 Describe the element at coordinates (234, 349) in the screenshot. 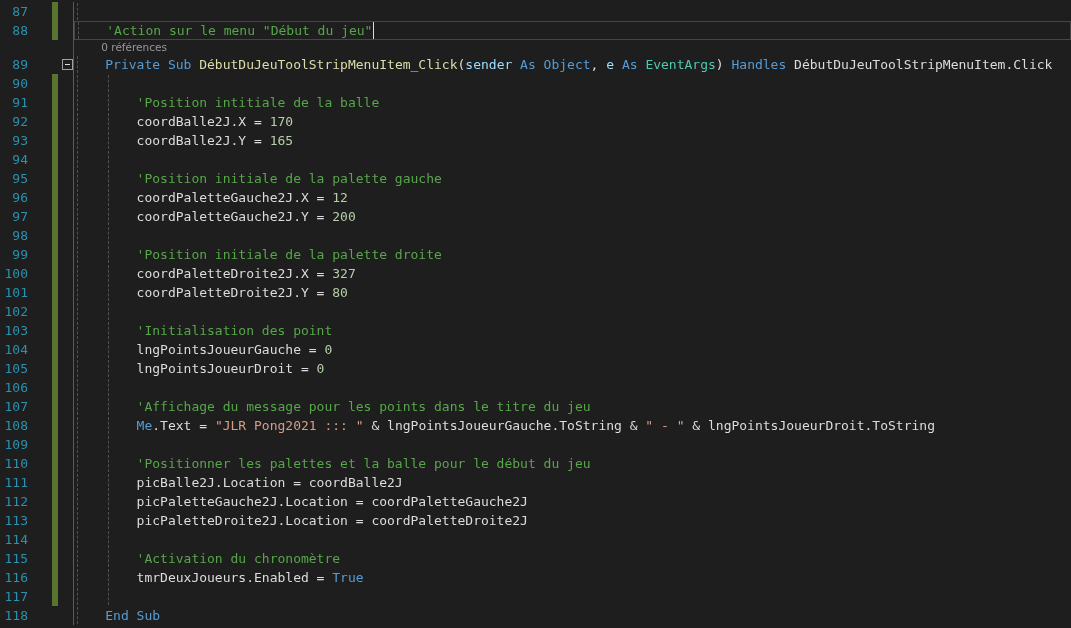

I see `code-line: lngPointsJoueurGauche = 0` at that location.